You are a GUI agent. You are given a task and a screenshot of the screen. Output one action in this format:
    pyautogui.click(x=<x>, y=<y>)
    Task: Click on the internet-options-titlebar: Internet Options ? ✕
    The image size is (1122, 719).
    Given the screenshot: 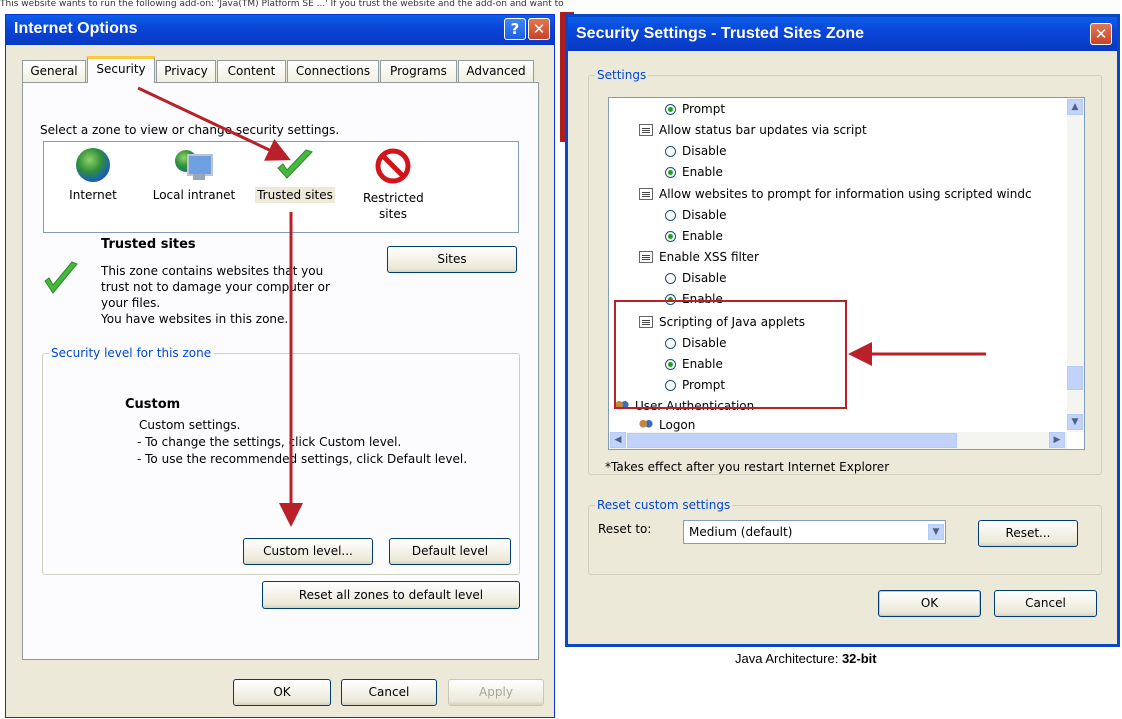 What is the action you would take?
    pyautogui.click(x=280, y=30)
    